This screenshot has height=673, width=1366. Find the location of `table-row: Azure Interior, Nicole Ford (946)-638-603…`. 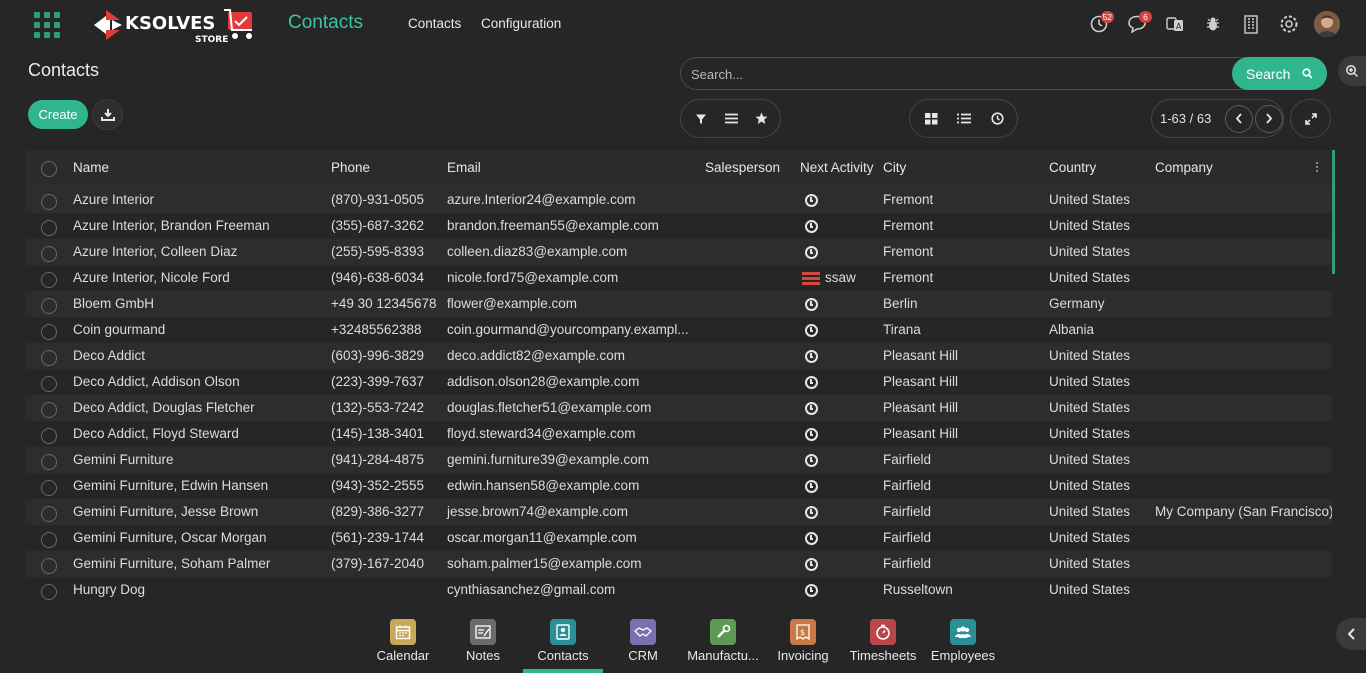

table-row: Azure Interior, Nicole Ford (946)-638-603… is located at coordinates (678, 278).